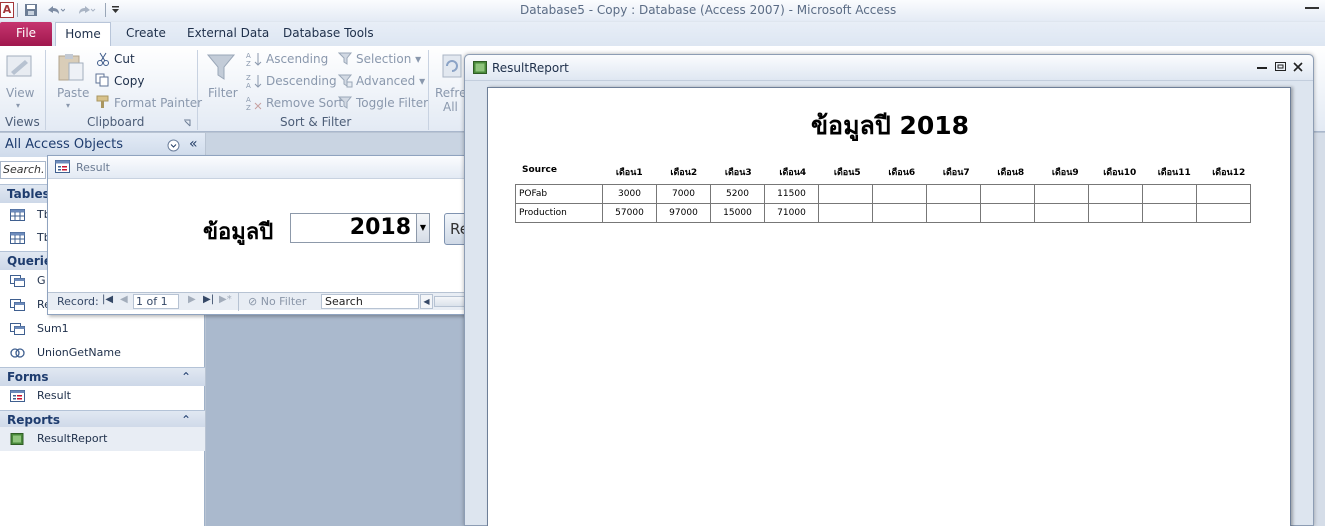  What do you see at coordinates (93, 167) in the screenshot?
I see `form-title: Result` at bounding box center [93, 167].